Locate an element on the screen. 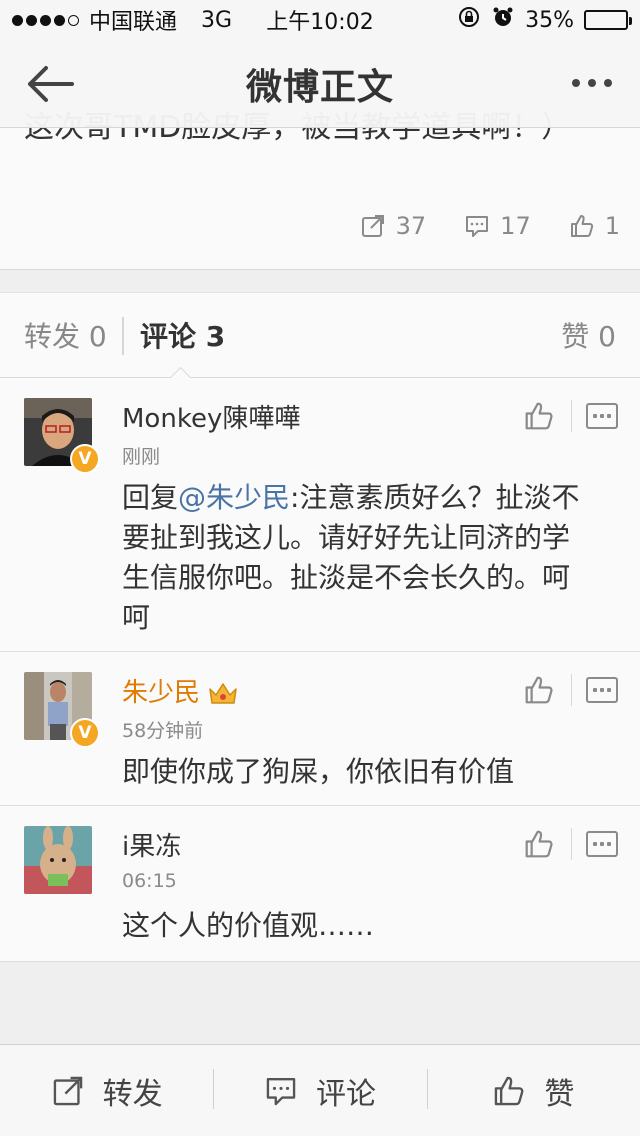 This screenshot has width=640, height=1136. signal-strength-icon is located at coordinates (45, 20).